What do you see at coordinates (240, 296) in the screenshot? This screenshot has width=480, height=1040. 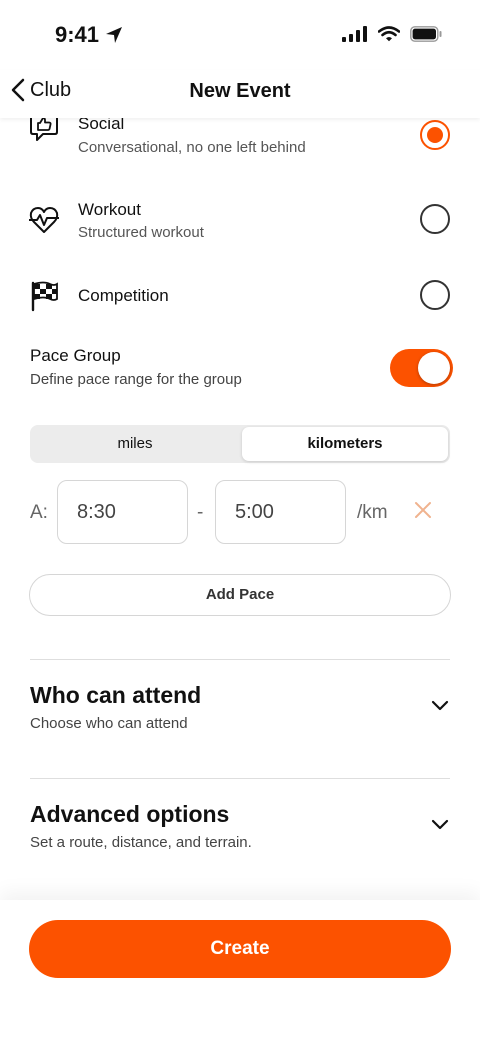 I see `event-type-competition: Competition` at bounding box center [240, 296].